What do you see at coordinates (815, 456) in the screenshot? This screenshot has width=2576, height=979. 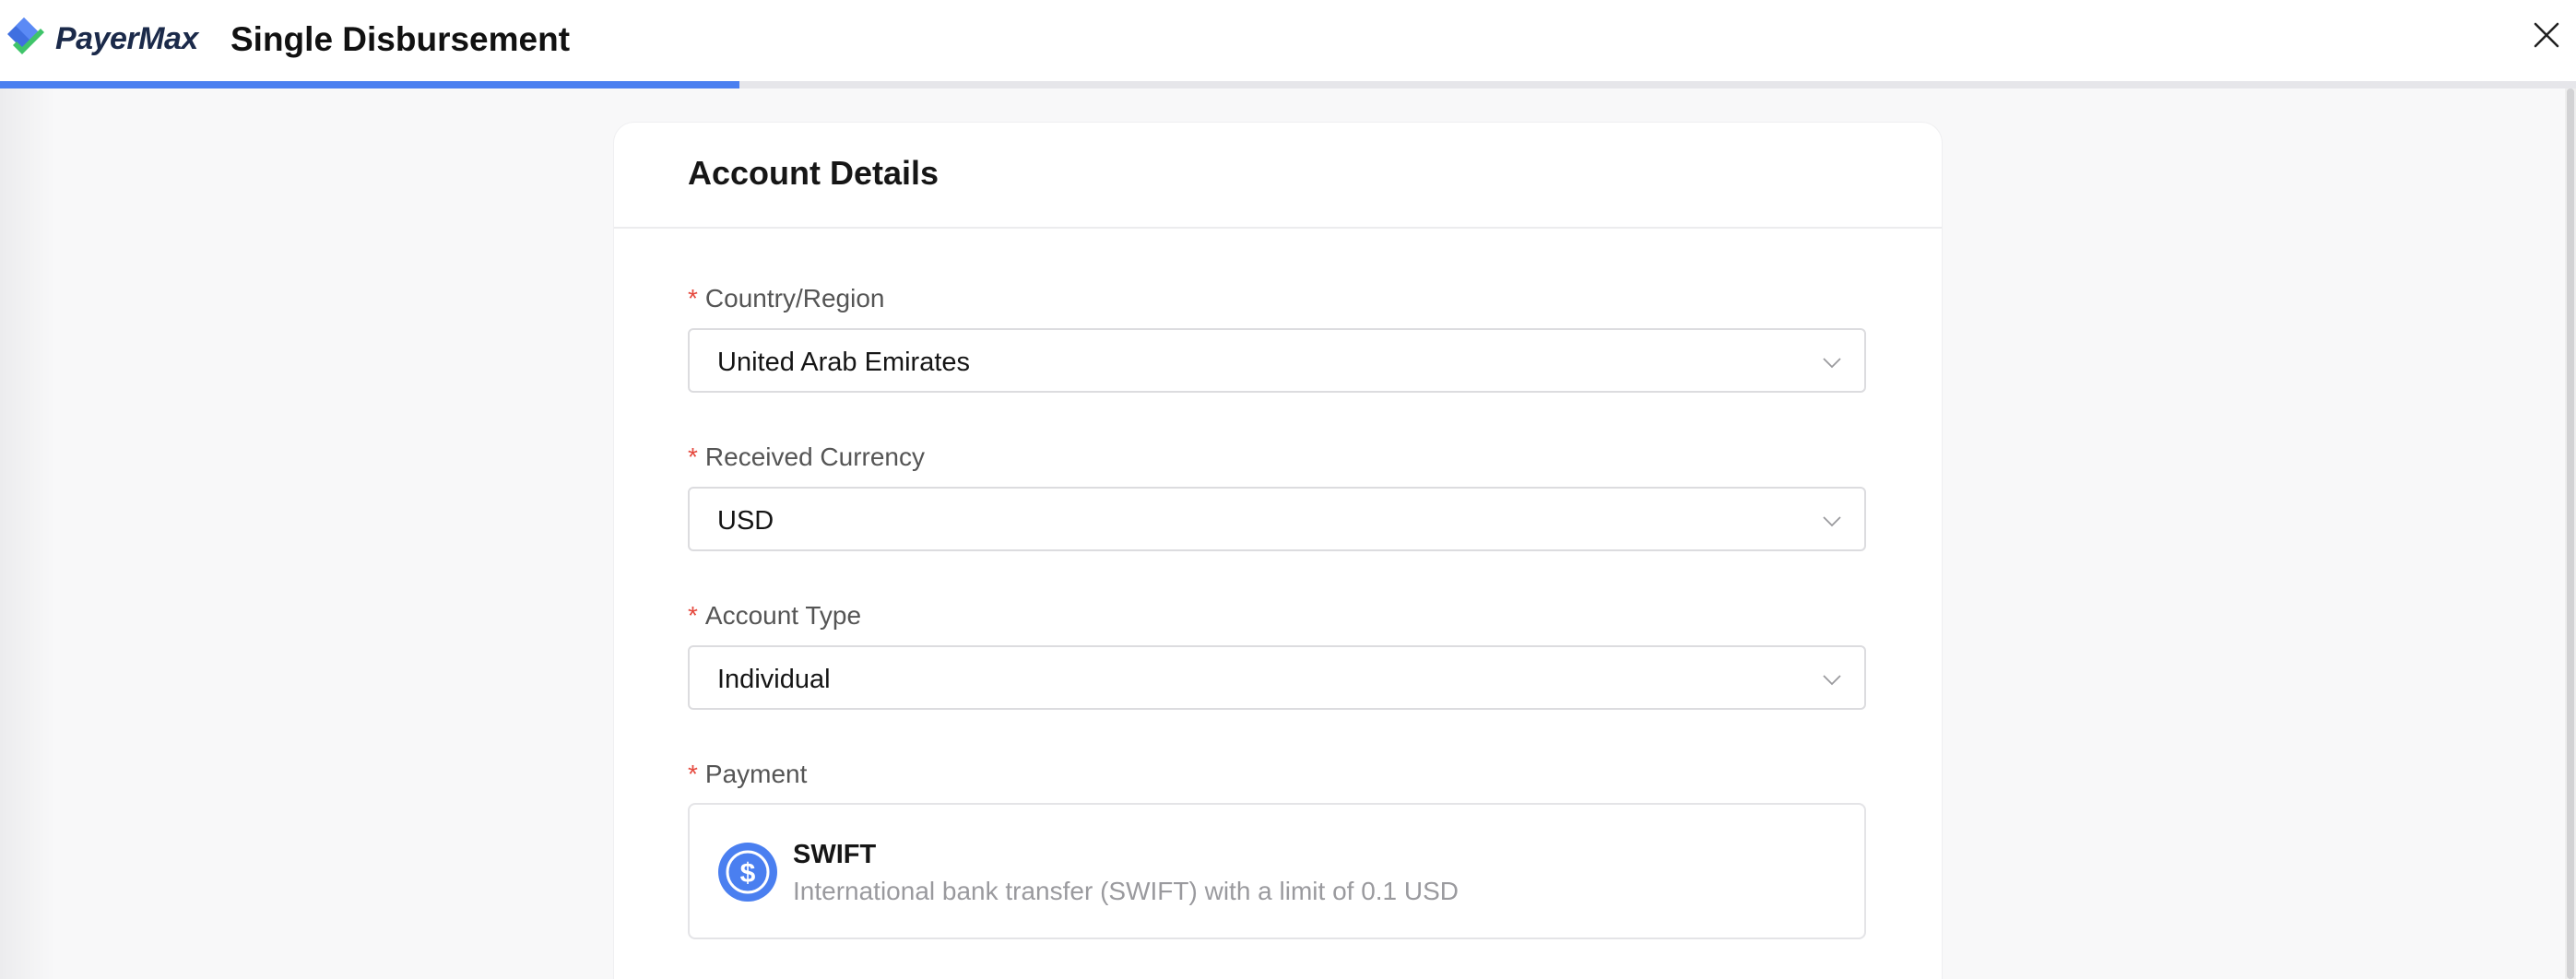 I see `field-label-text: Received Currency` at bounding box center [815, 456].